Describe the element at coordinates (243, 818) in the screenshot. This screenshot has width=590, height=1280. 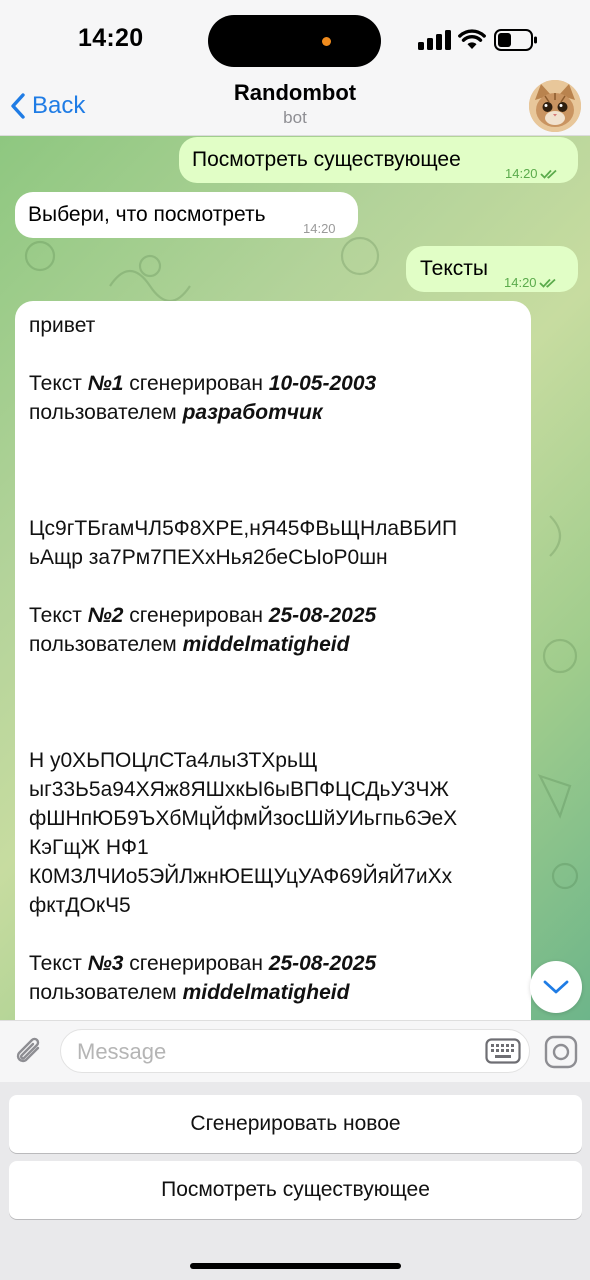
I see `entry-body-line: фШНпЮБ9ЪХбМцЙфмЙзосШйУИьгпь6ЭеХ` at that location.